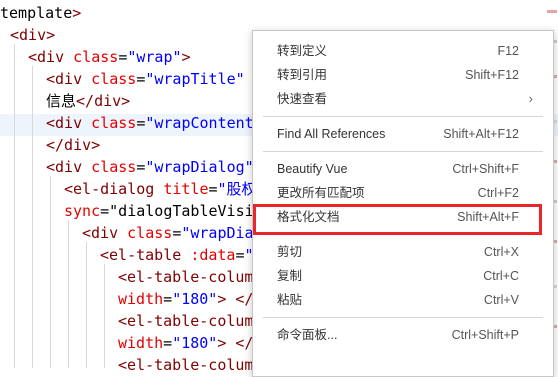 Image resolution: width=558 pixels, height=377 pixels. Describe the element at coordinates (154, 57) in the screenshot. I see `code-token: "wrap"` at that location.